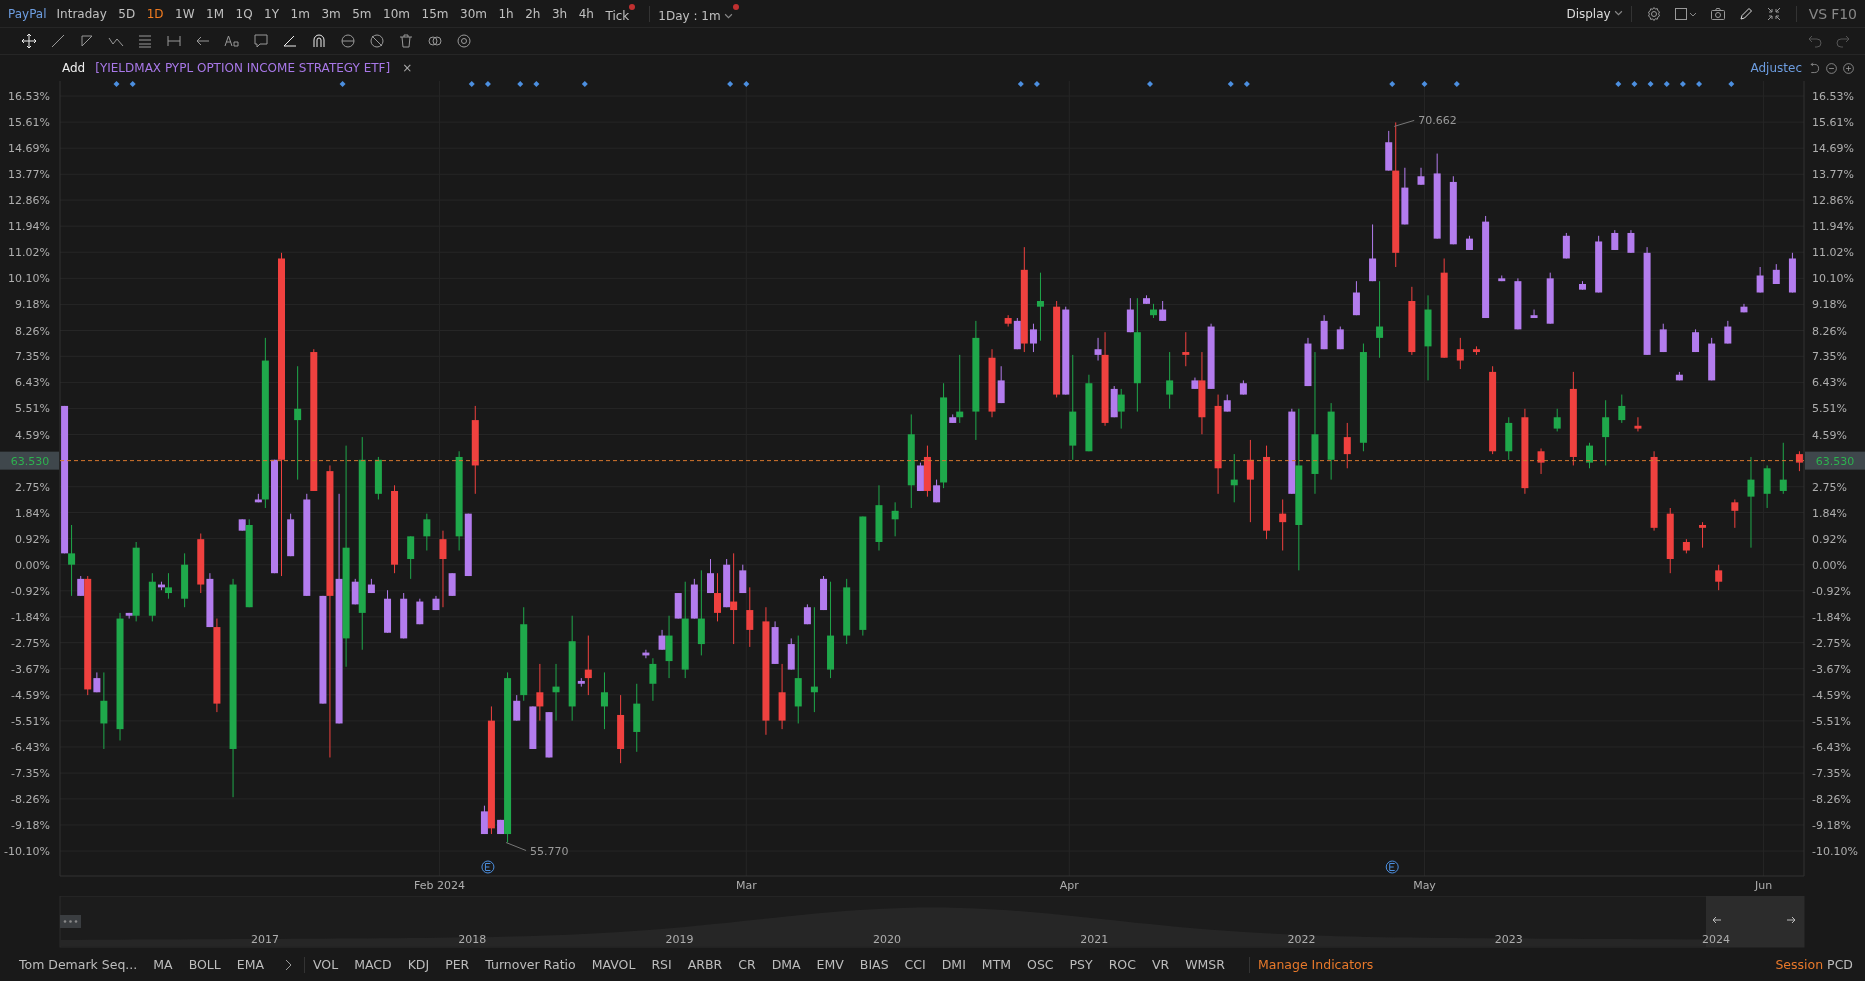 The image size is (1865, 981). I want to click on manage-indicators-link: Manage Indicators, so click(1315, 964).